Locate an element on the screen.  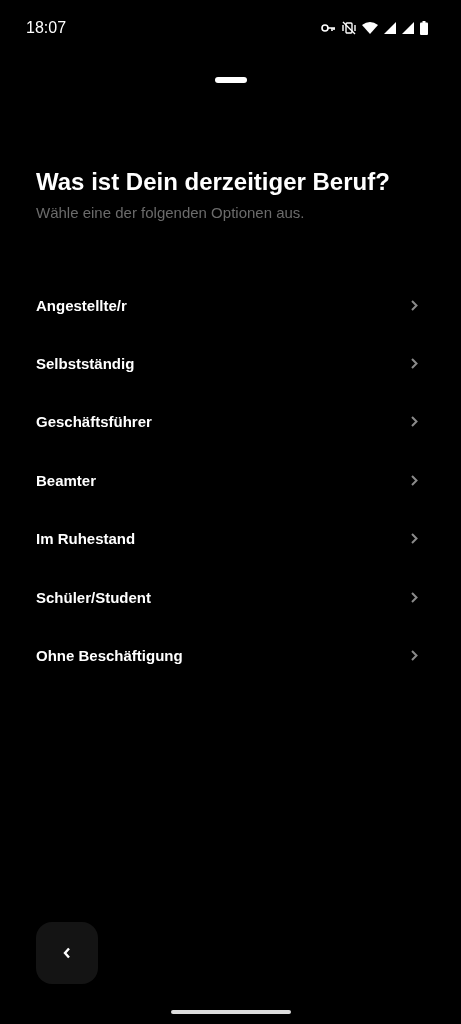
vibrate-off-icon is located at coordinates (349, 28).